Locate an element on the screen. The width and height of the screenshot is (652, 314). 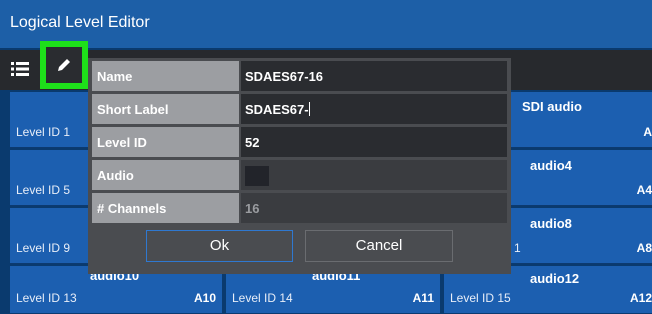
short-label-value: SDAES67- is located at coordinates (277, 109).